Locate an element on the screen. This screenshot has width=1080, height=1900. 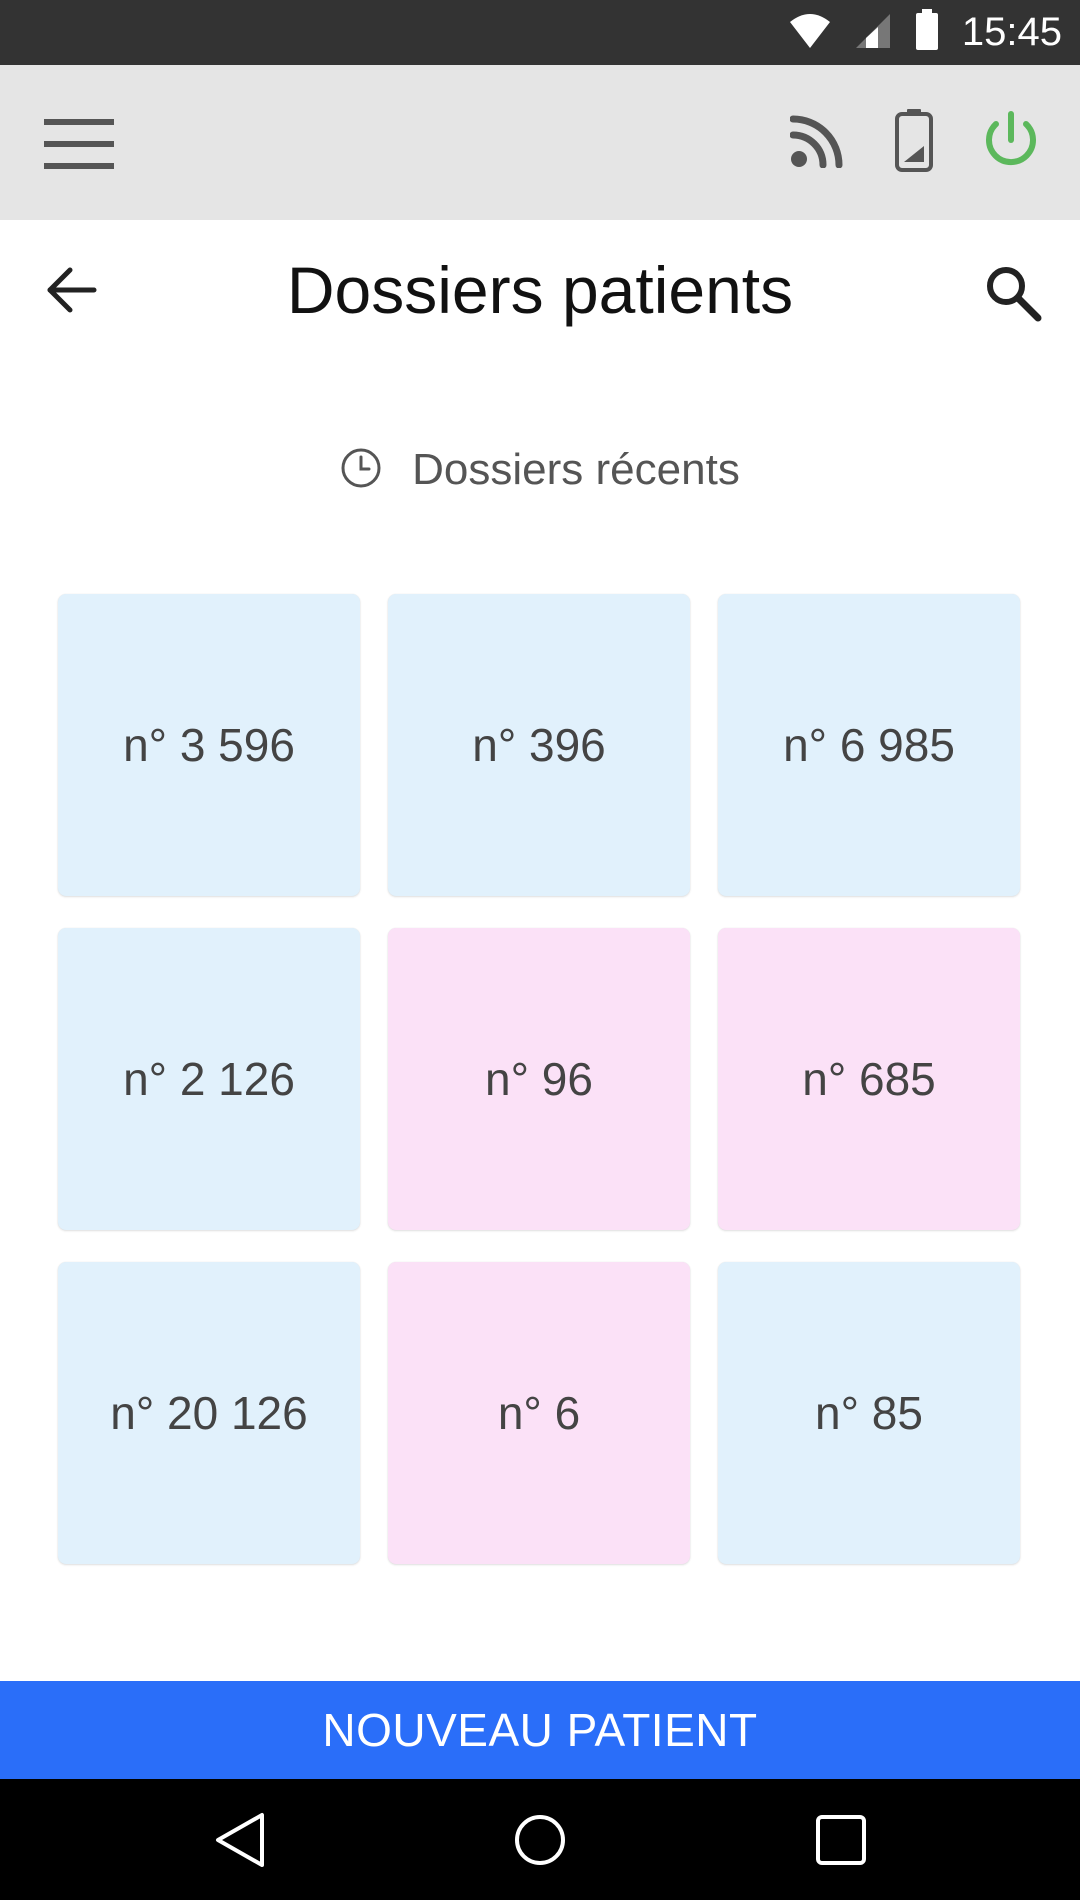
page-title: Dossiers patients is located at coordinates (540, 290).